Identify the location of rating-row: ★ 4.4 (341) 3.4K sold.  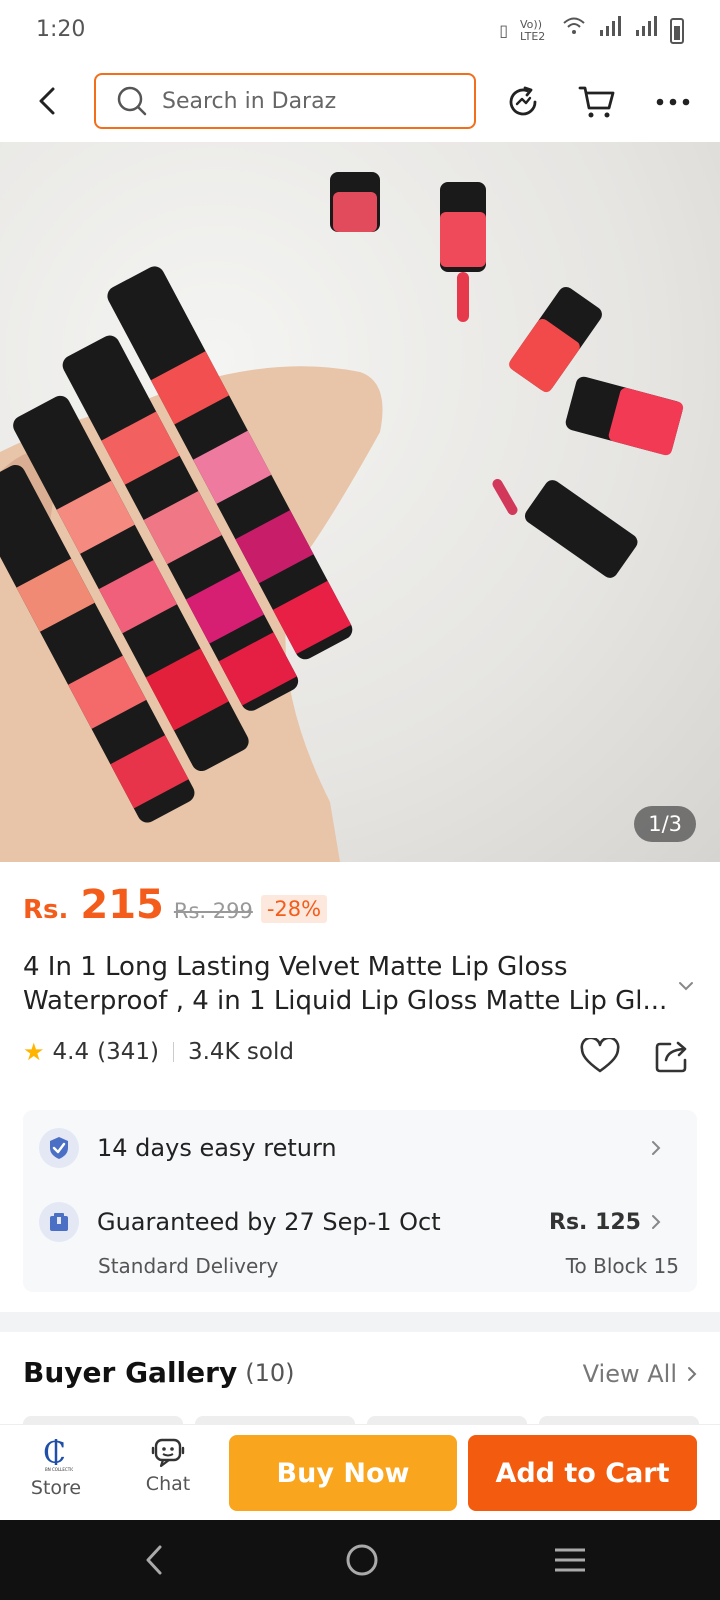
(158, 1052).